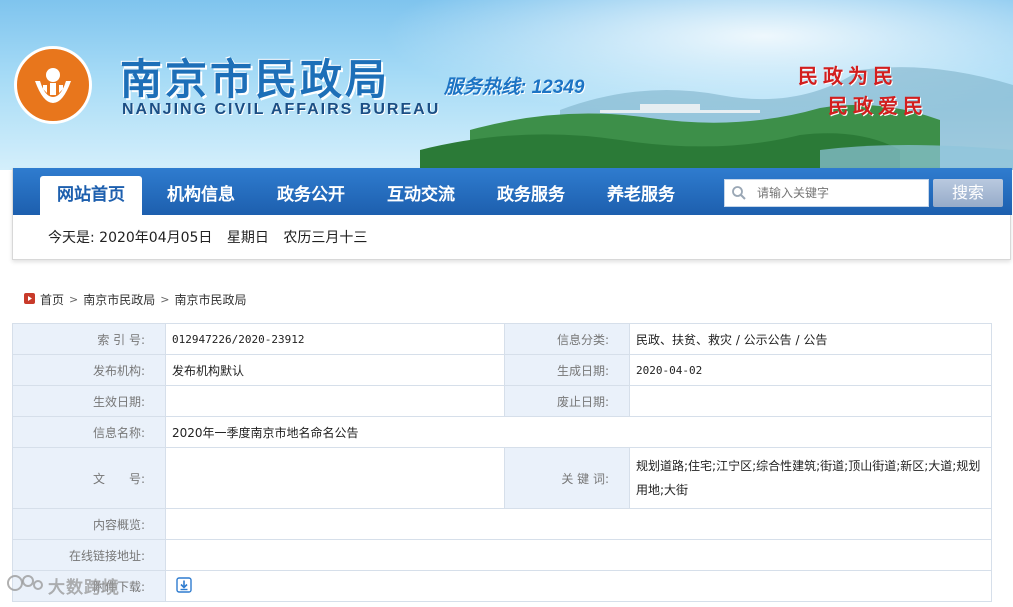  I want to click on category-label: 信息分类:, so click(567, 339).